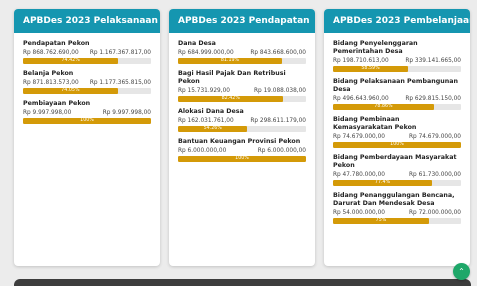  I want to click on progress-bar: 82.42%, so click(242, 99).